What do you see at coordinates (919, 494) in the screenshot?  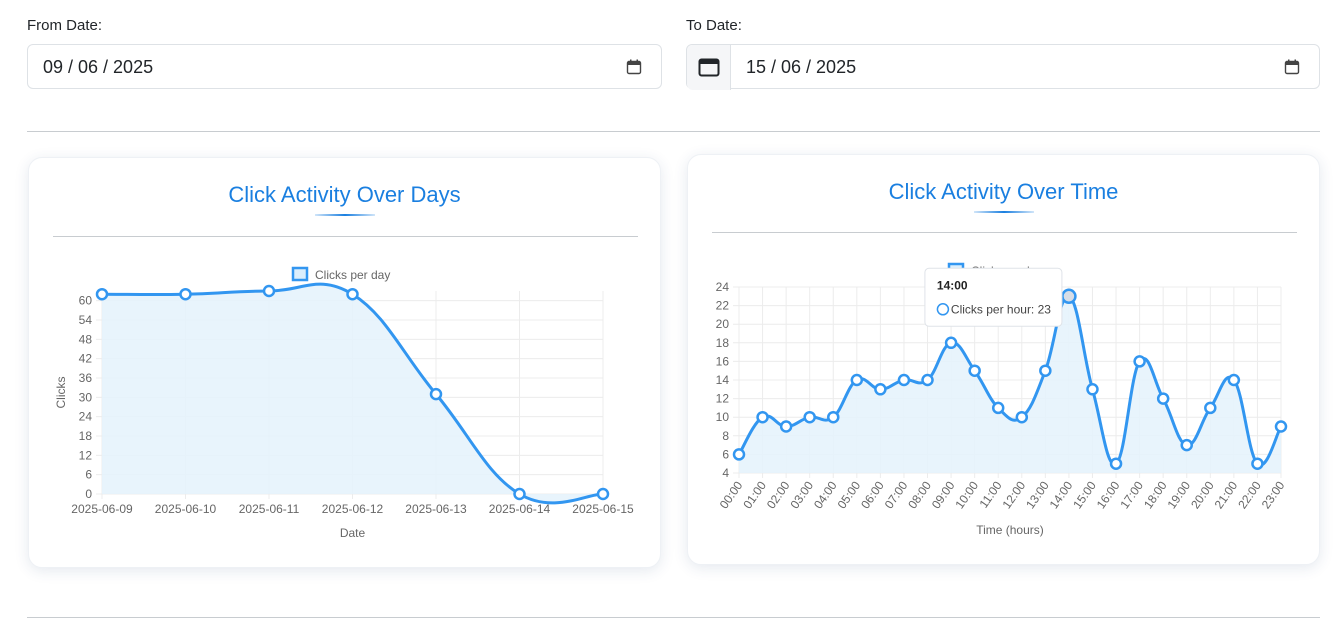 I see `x-tick-label: 08:00` at bounding box center [919, 494].